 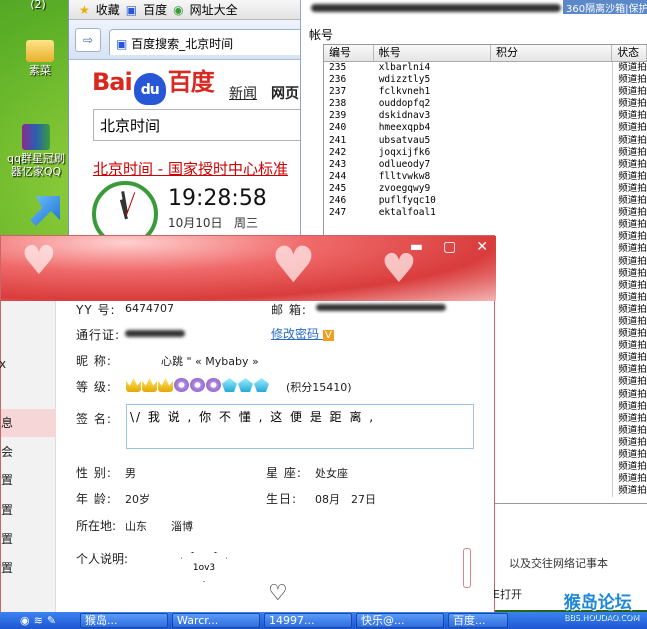 I want to click on email-label: 邮 箱:, so click(x=289, y=310).